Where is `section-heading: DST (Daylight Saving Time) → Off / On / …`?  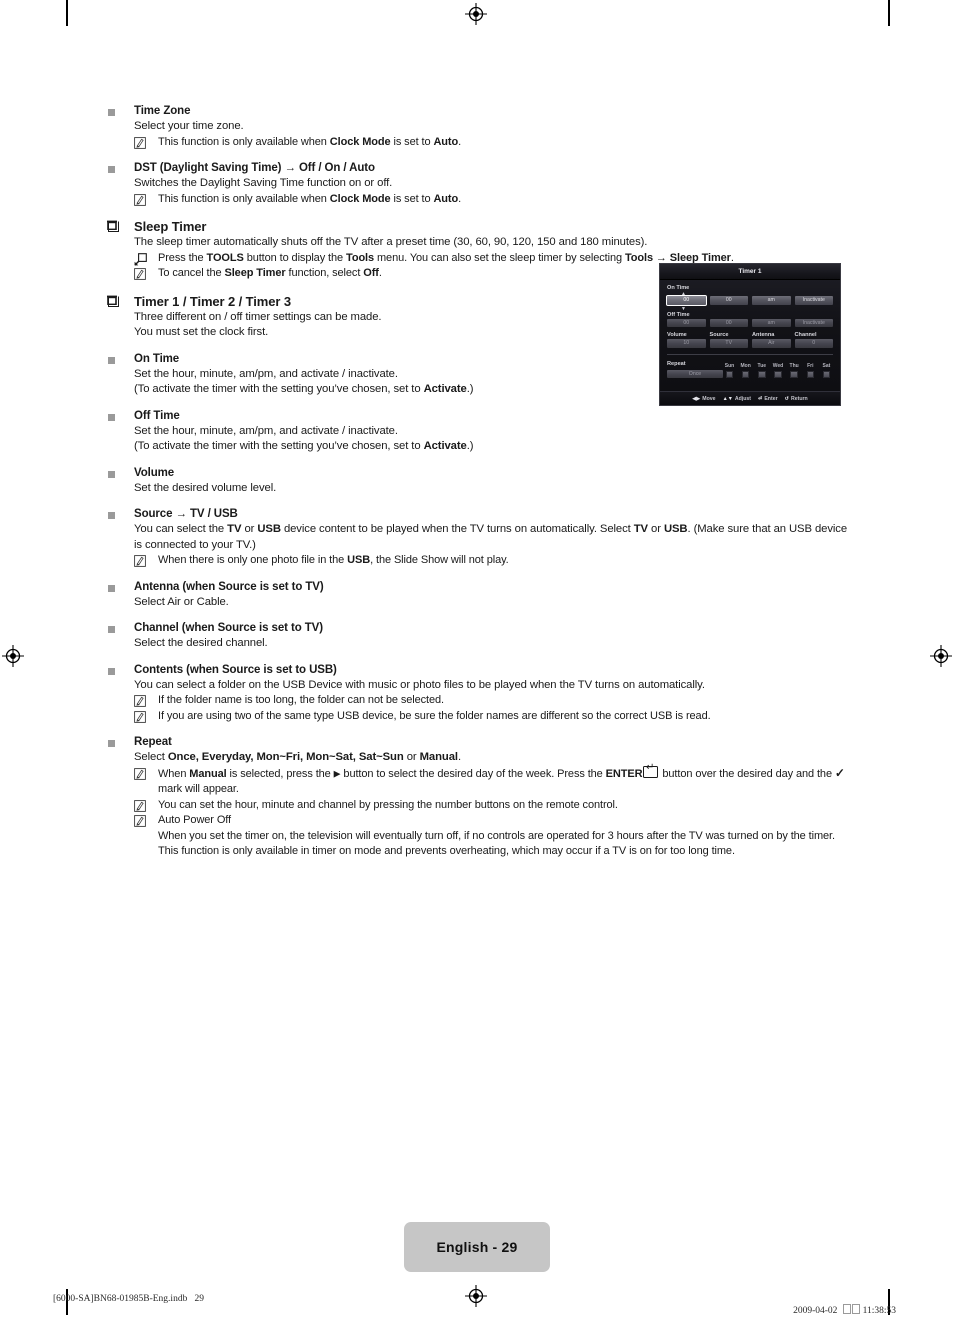 section-heading: DST (Daylight Saving Time) → Off / On / … is located at coordinates (254, 168).